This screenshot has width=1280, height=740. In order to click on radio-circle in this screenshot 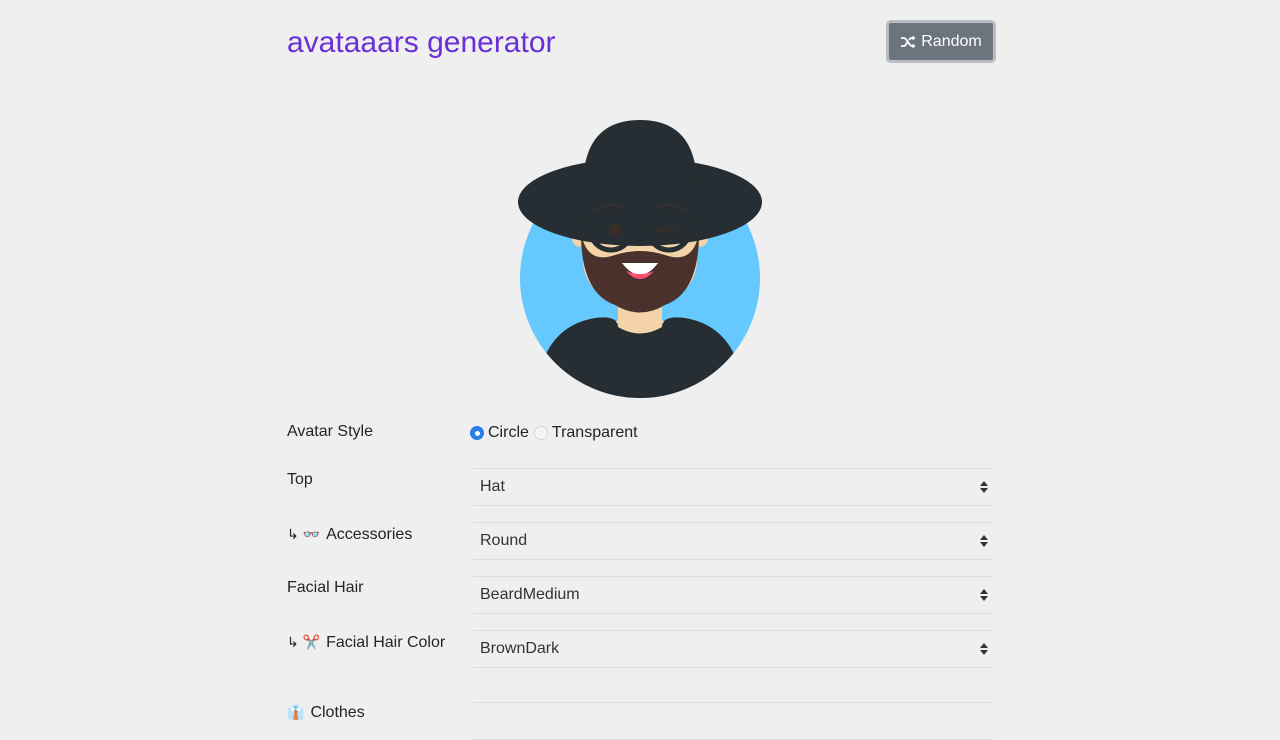, I will do `click(477, 433)`.